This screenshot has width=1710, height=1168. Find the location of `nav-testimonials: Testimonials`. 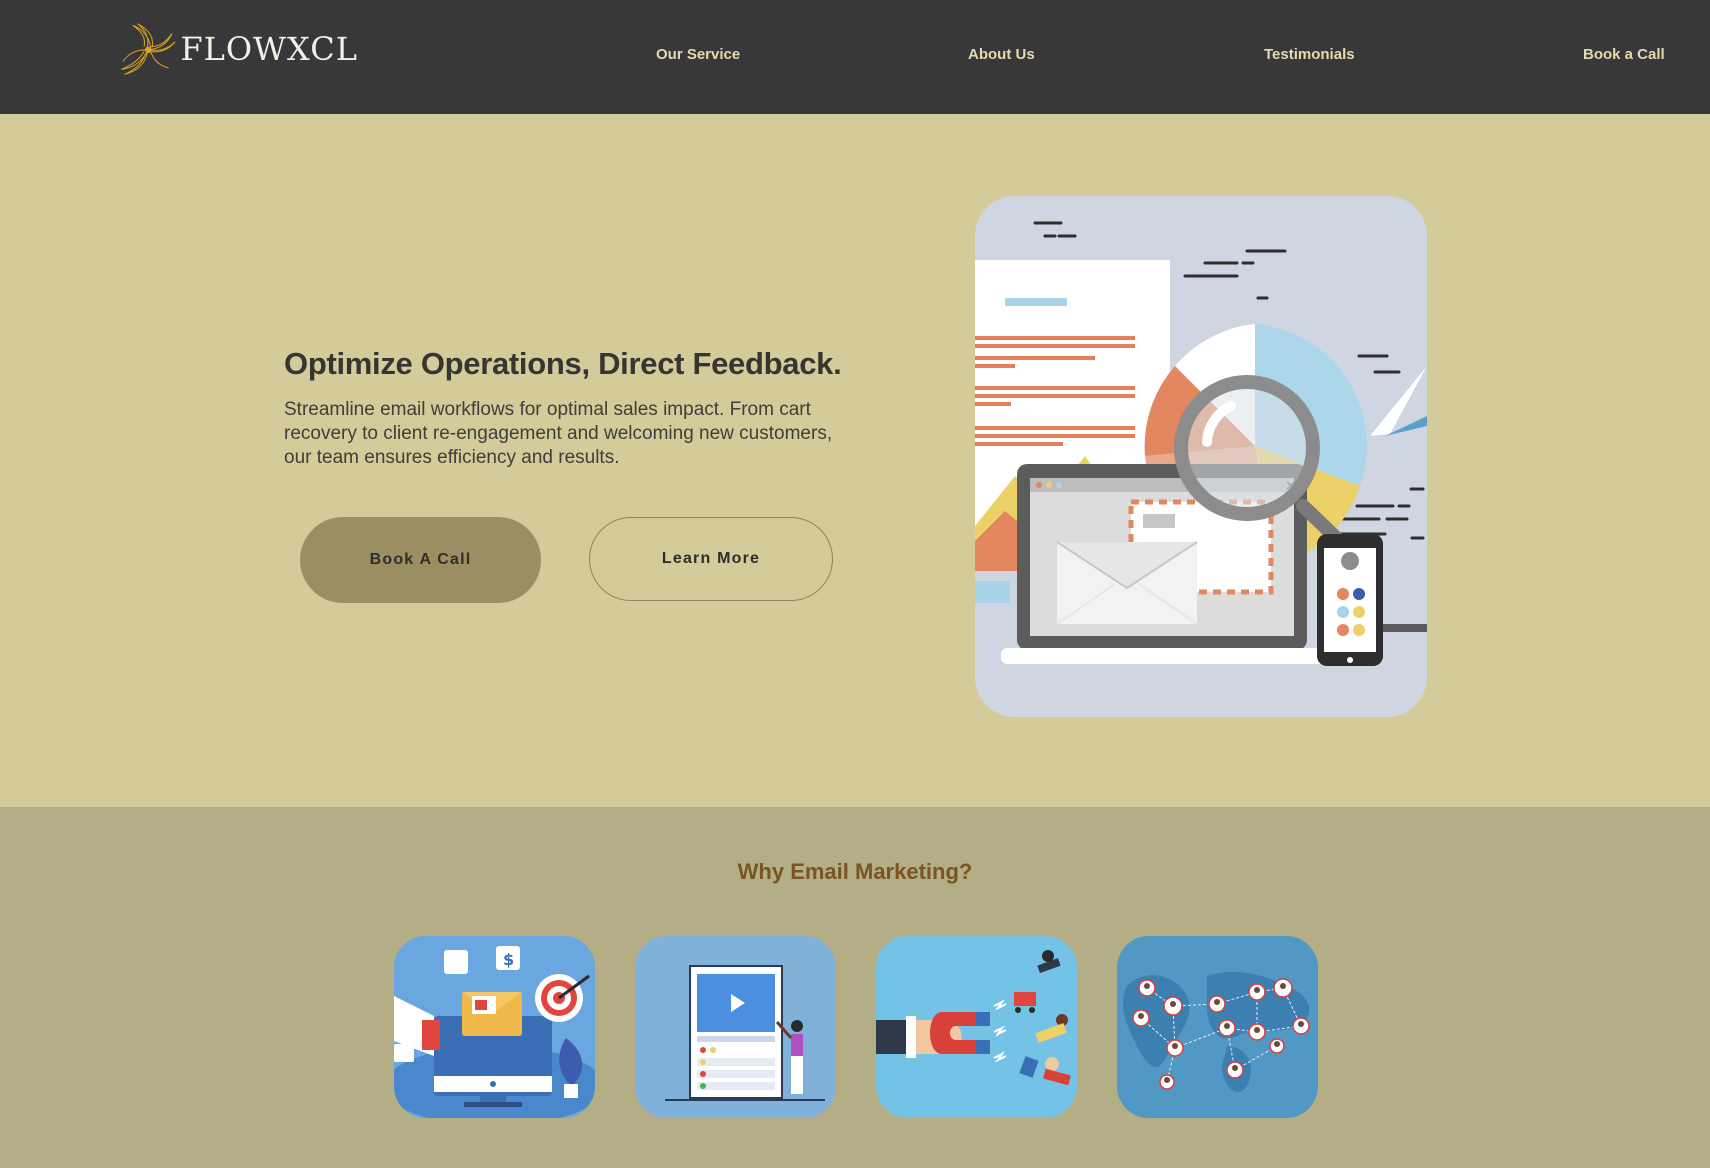

nav-testimonials: Testimonials is located at coordinates (1309, 54).